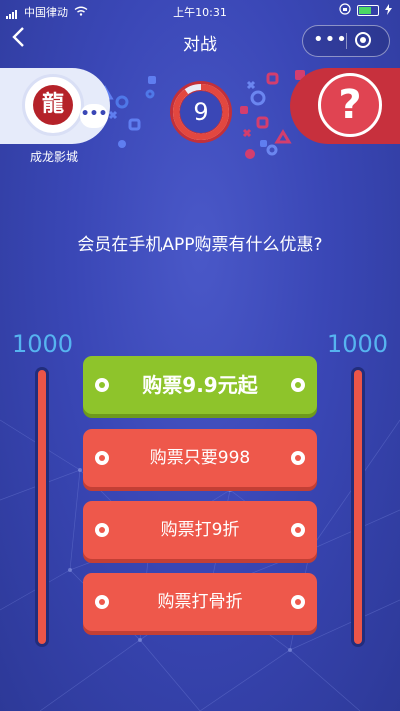  What do you see at coordinates (345, 10) in the screenshot?
I see `rotation-lock-icon` at bounding box center [345, 10].